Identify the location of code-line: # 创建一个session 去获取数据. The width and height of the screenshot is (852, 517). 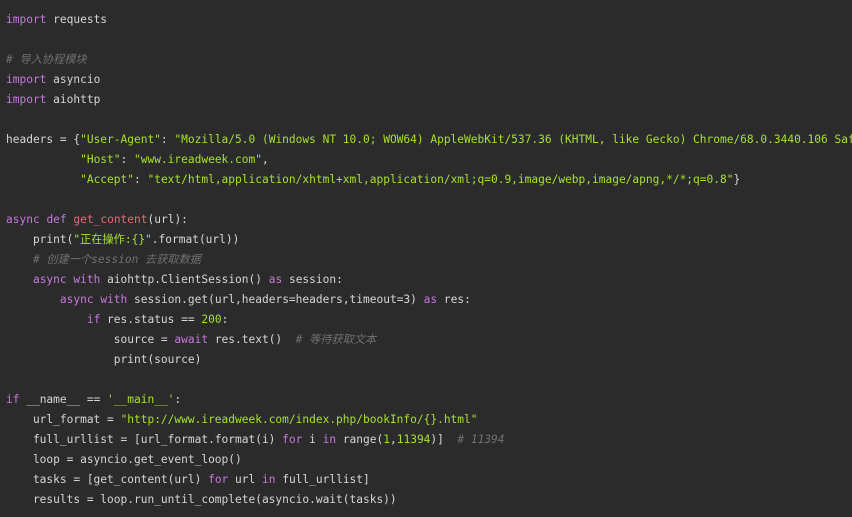
(429, 260).